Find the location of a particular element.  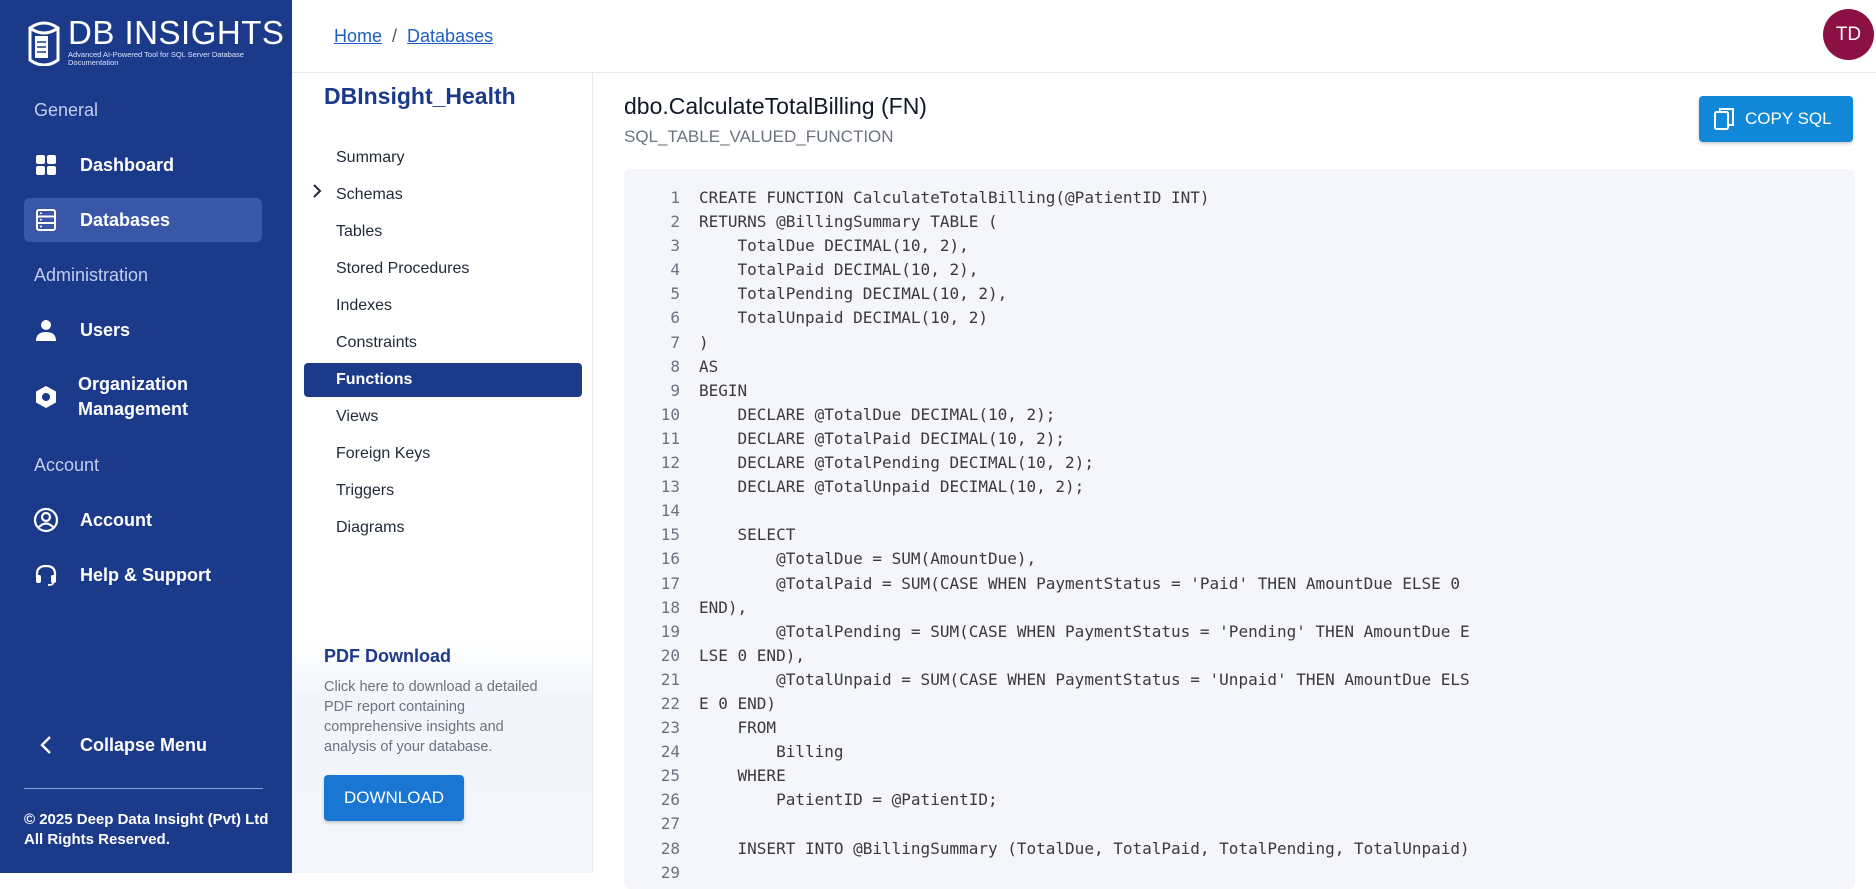

pdf-download-title: PDF Download is located at coordinates (387, 656).